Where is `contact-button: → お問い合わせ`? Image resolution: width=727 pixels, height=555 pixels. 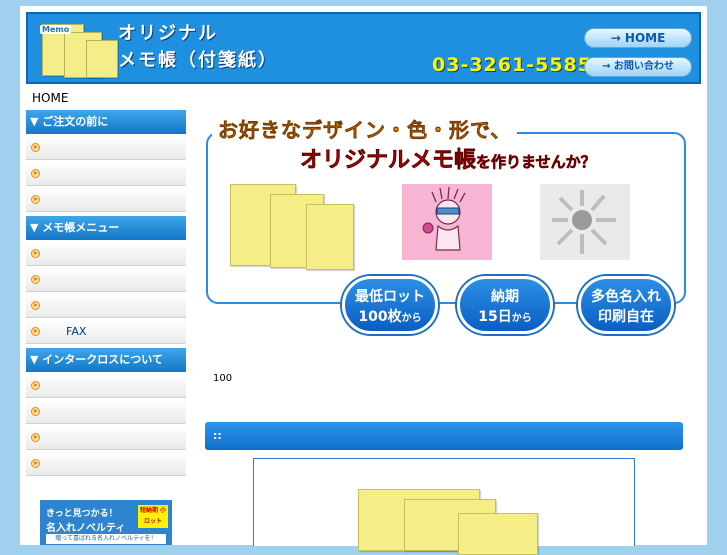
contact-button: → お問い合わせ is located at coordinates (638, 67).